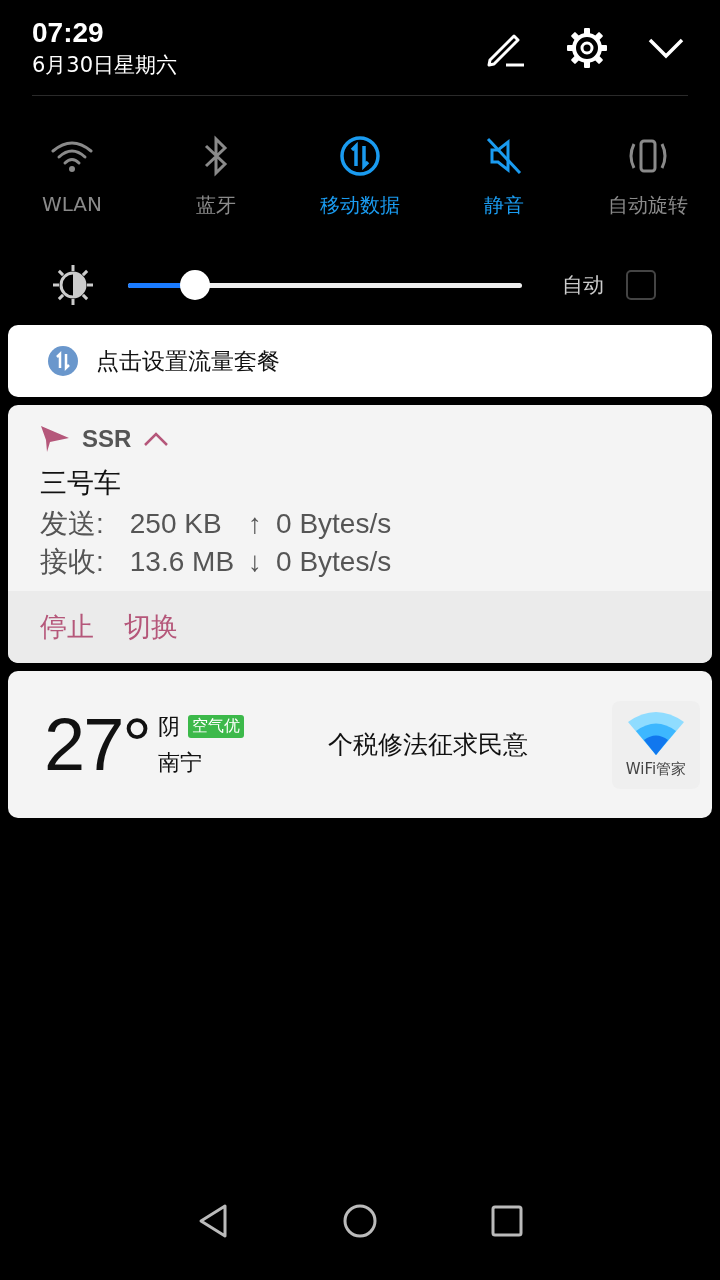  What do you see at coordinates (666, 47) in the screenshot?
I see `collapse-chevron-icon` at bounding box center [666, 47].